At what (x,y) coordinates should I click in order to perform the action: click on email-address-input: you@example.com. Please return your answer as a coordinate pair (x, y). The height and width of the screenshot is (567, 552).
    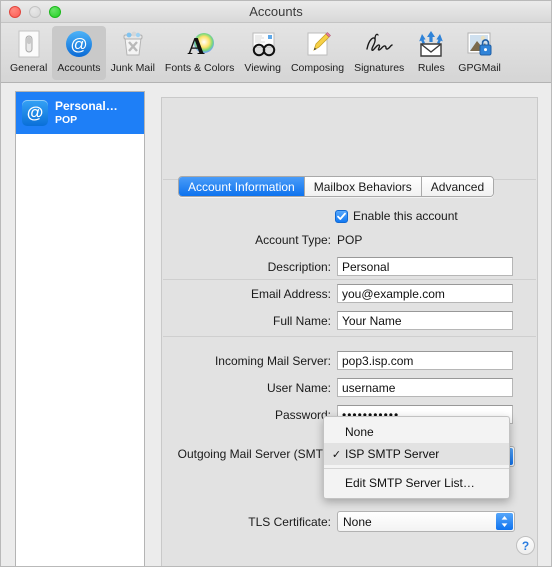
    Looking at the image, I should click on (425, 293).